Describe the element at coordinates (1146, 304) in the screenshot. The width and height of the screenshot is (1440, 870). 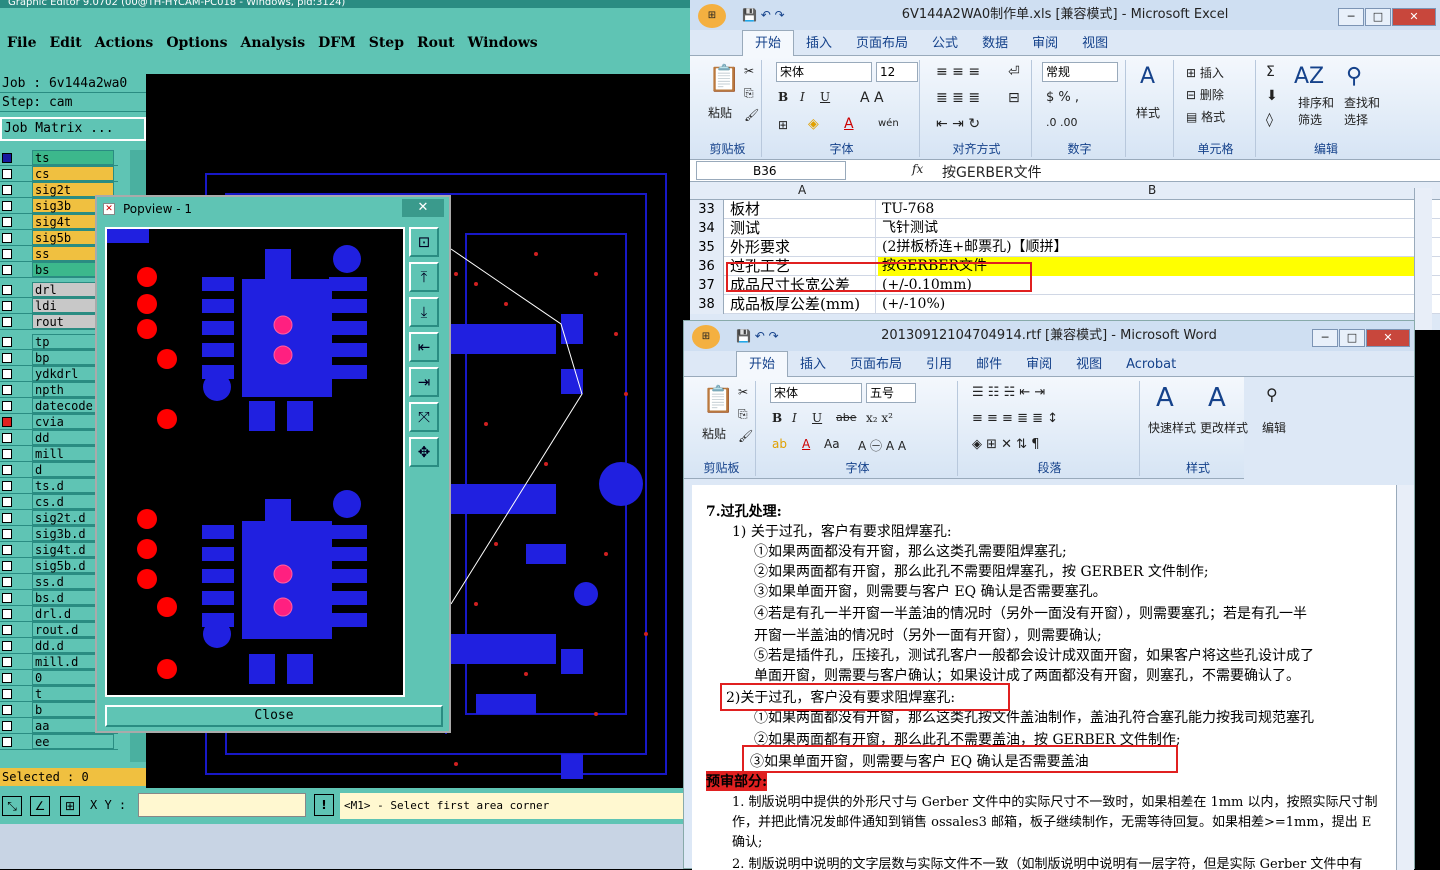
I see `cell-b: (+/-10%)` at that location.